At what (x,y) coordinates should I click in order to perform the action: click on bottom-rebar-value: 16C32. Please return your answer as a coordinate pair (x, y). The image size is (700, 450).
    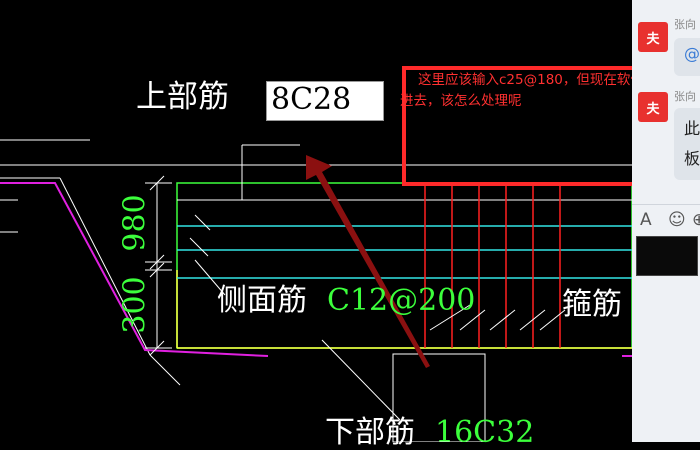
    Looking at the image, I should click on (484, 433).